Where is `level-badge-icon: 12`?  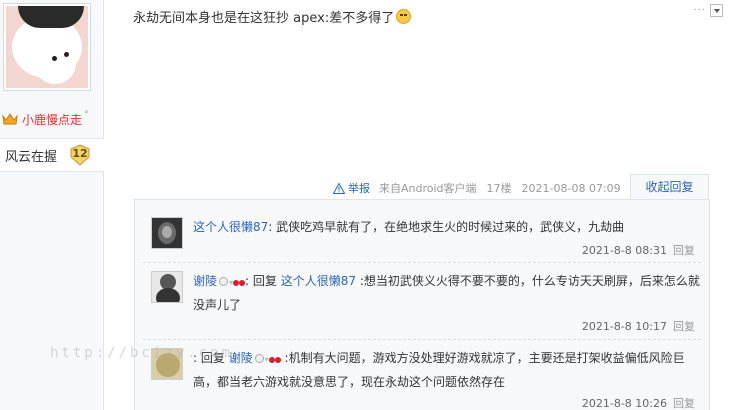
level-badge-icon: 12 is located at coordinates (80, 155).